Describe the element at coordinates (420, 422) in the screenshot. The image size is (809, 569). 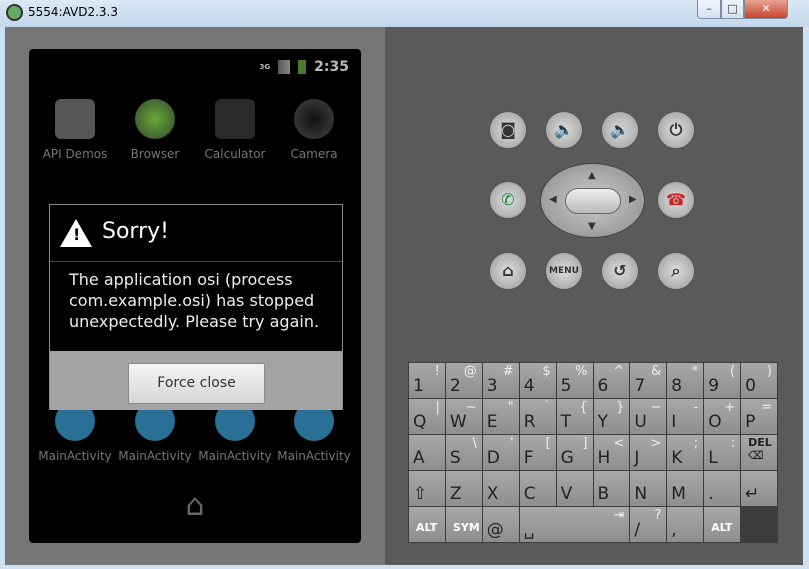
I see `key-label: Q` at that location.